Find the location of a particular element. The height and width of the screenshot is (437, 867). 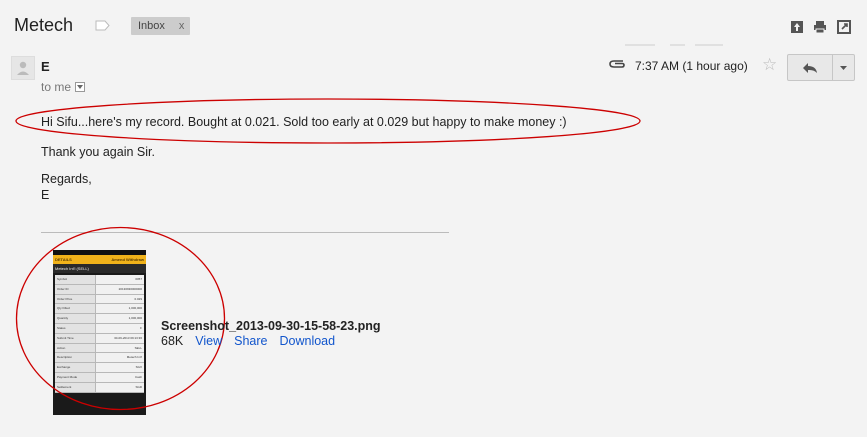

view-link: View is located at coordinates (208, 341).